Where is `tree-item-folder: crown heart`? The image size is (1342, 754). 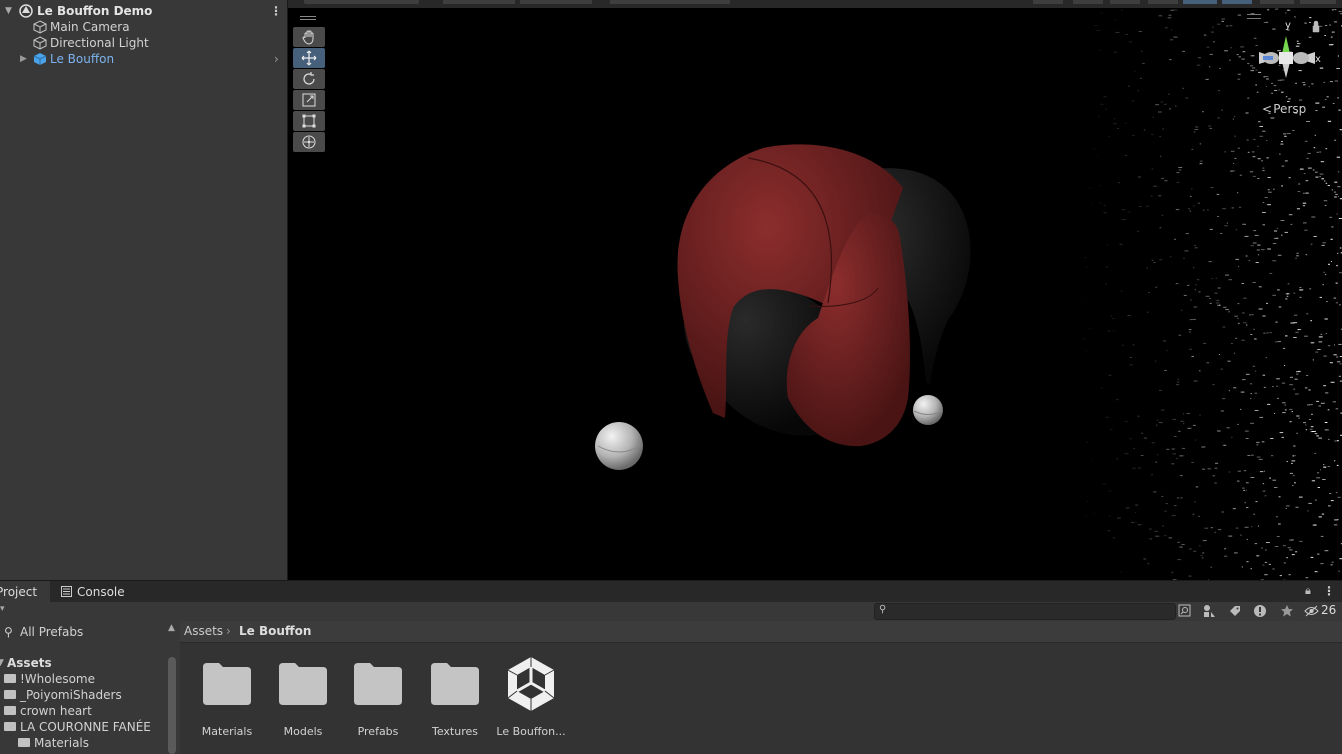
tree-item-folder: crown heart is located at coordinates (83, 711).